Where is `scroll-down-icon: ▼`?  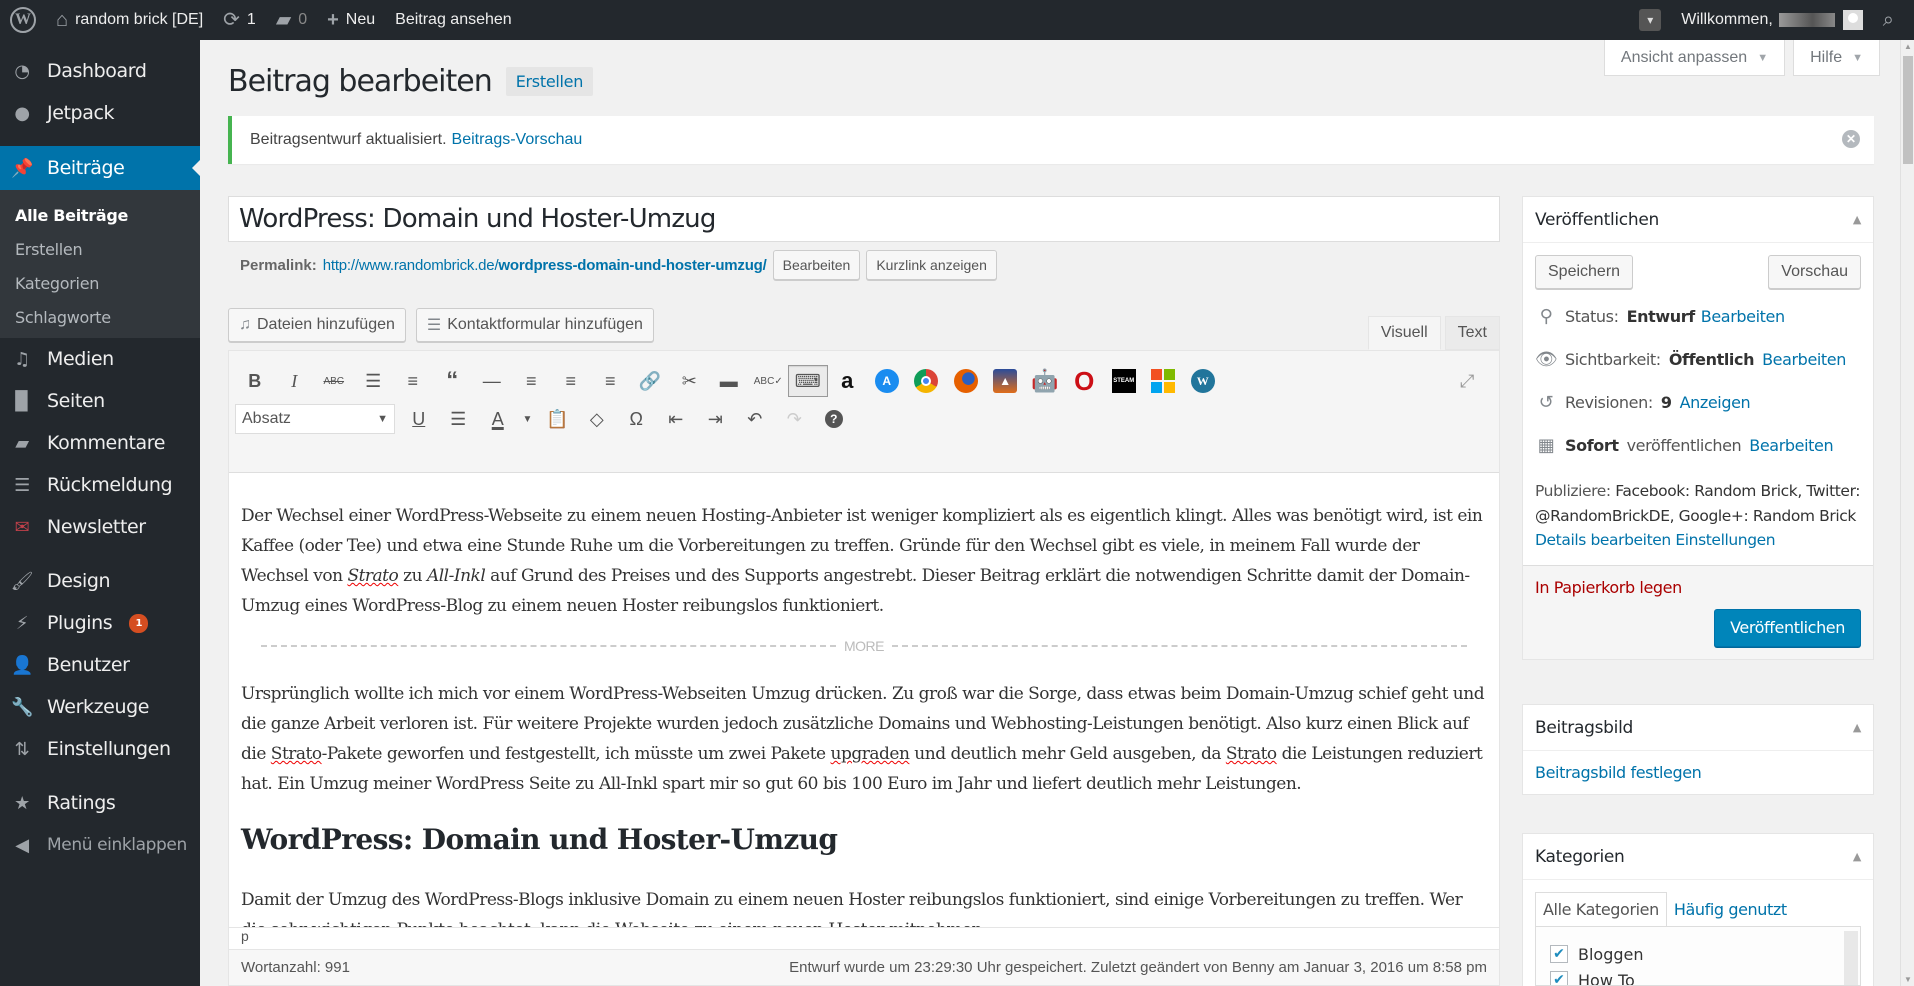
scroll-down-icon: ▼ is located at coordinates (1908, 979).